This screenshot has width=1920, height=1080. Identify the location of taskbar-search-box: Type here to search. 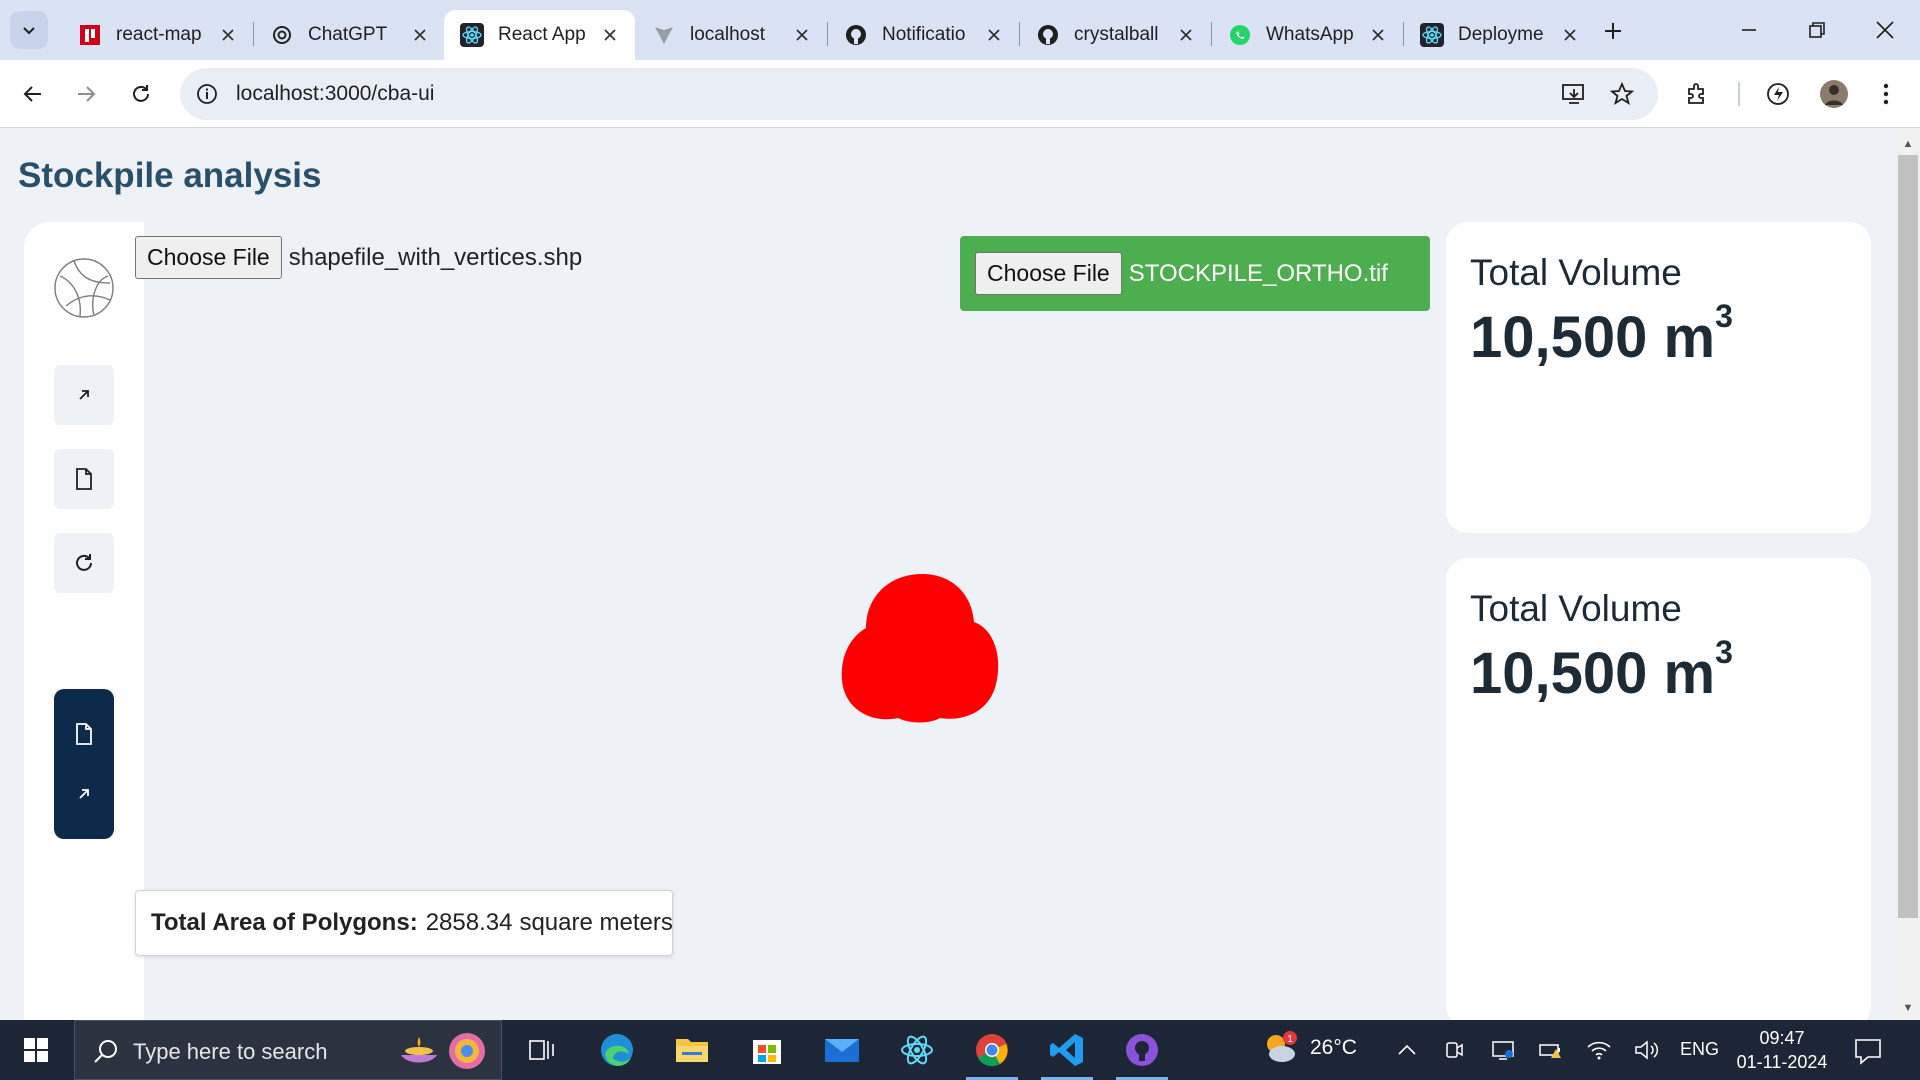
(288, 1050).